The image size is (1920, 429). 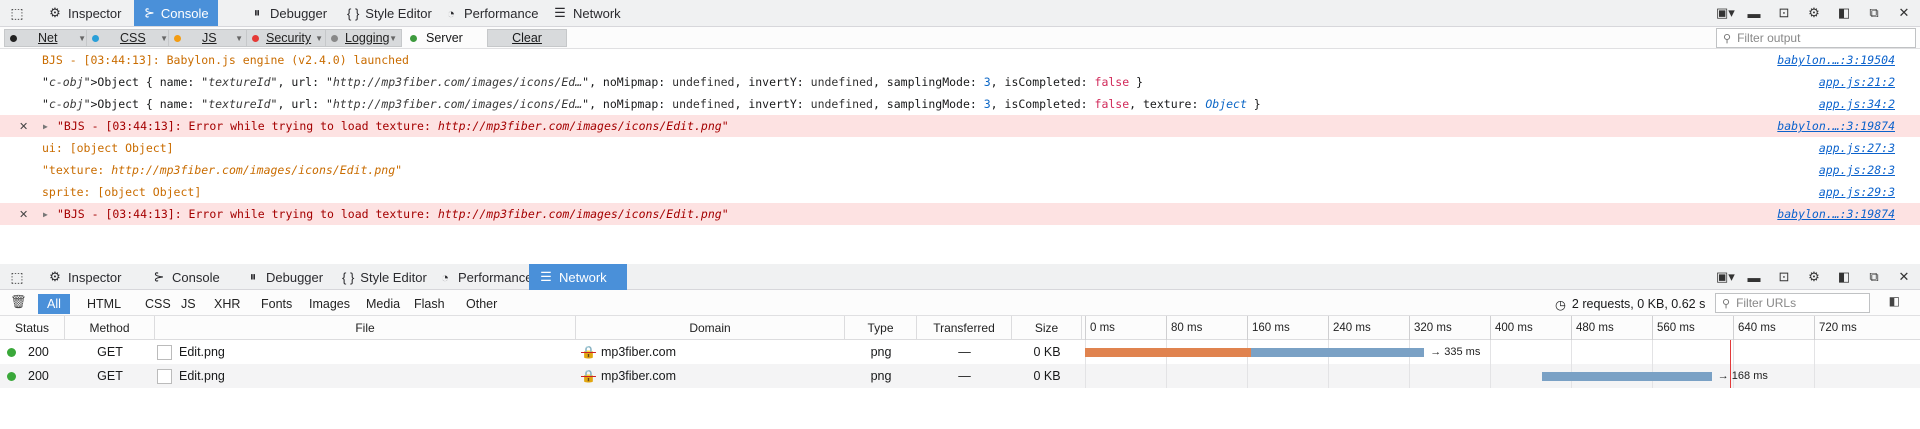 I want to click on type-value: png, so click(x=881, y=376).